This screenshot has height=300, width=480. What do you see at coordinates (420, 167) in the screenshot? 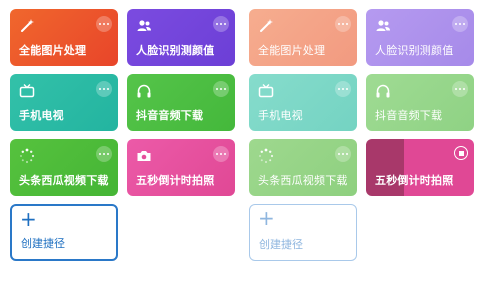
I see `shortcut-tile-countdown-photo-running: 五秒倒计时拍照` at bounding box center [420, 167].